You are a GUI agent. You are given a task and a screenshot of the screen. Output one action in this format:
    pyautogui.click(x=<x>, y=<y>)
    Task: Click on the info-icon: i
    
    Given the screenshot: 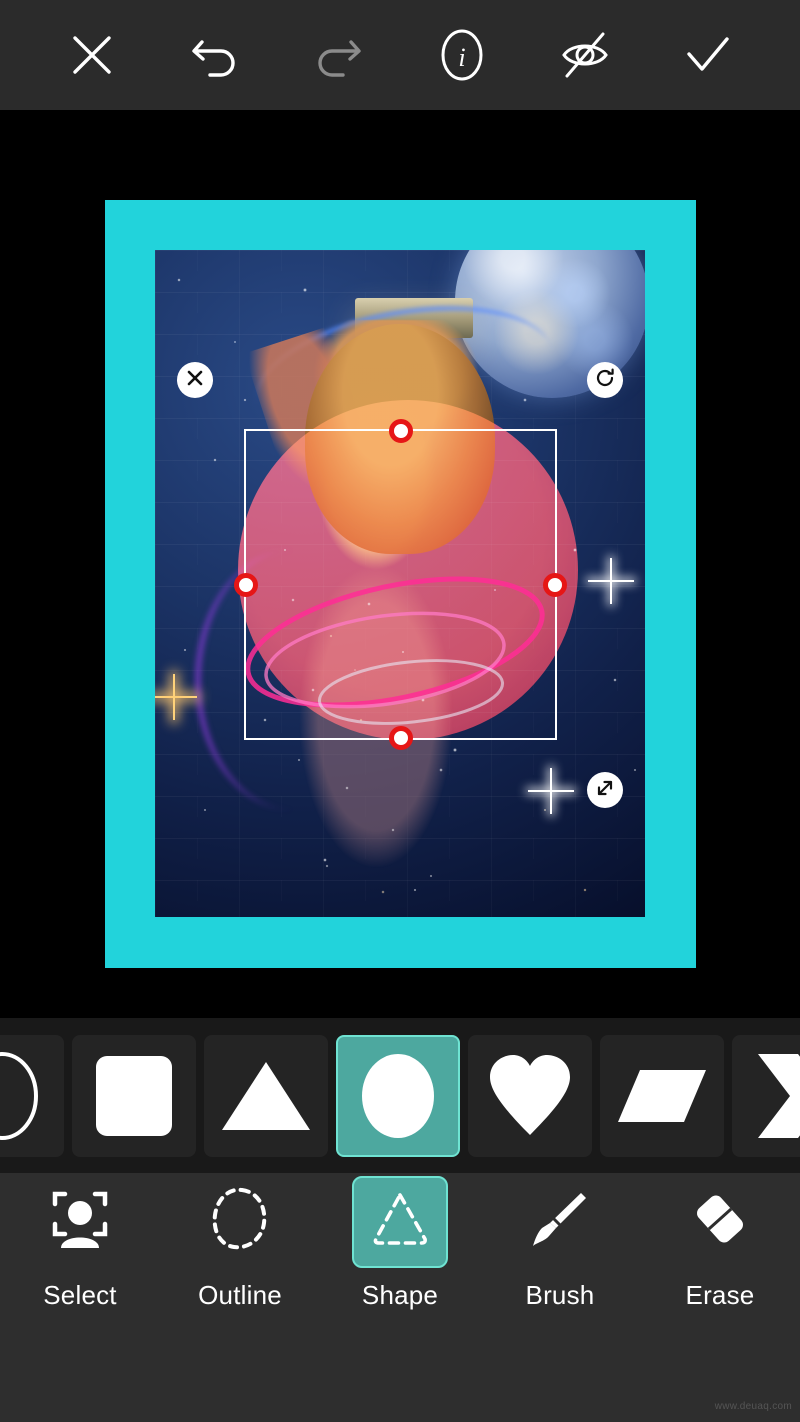 What is the action you would take?
    pyautogui.click(x=462, y=55)
    